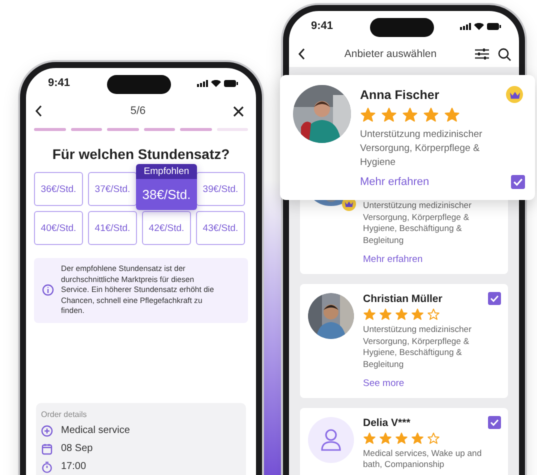  I want to click on provider-card: Christian Müller Unterstützung medizinischer Versorgung, Körperpflege & Hygiene, Beschäftigung & Begleitung See more, so click(404, 341).